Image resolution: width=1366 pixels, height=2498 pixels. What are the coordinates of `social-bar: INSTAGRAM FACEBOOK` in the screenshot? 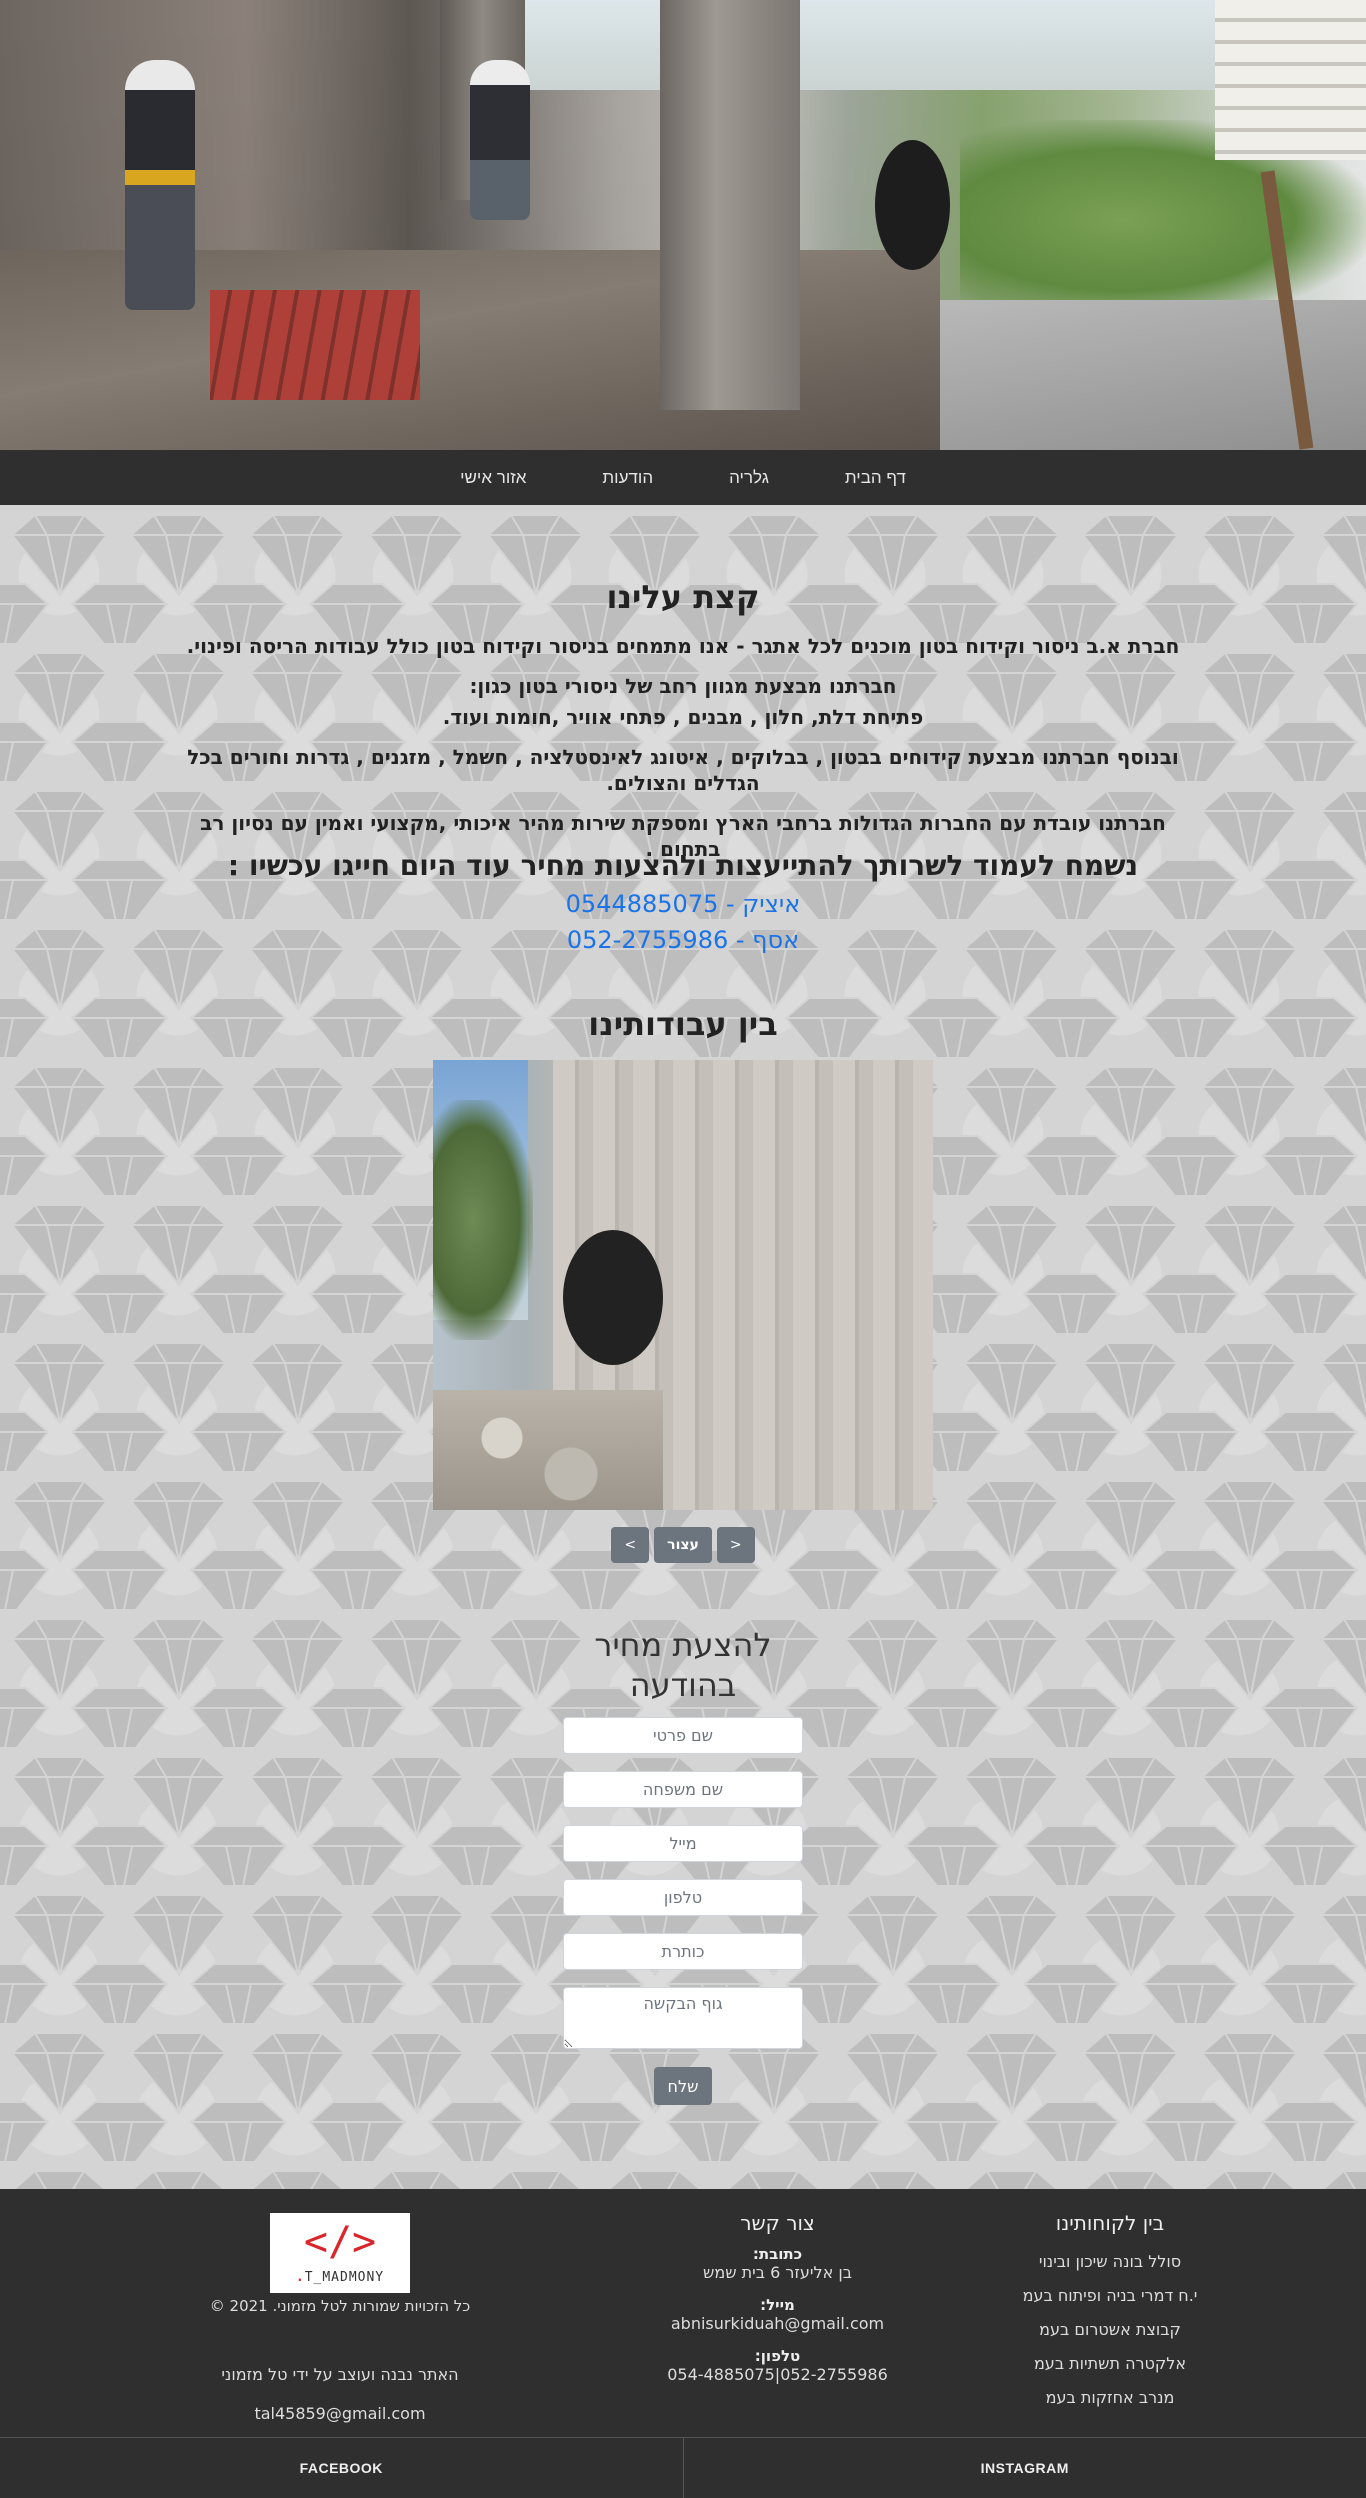 It's located at (683, 2467).